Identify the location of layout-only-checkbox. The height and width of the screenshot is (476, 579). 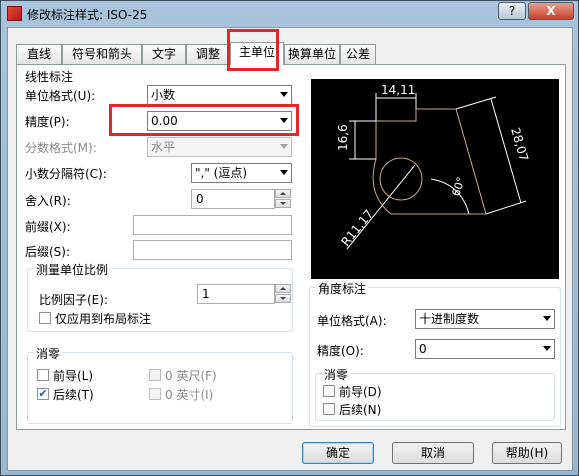
(45, 318).